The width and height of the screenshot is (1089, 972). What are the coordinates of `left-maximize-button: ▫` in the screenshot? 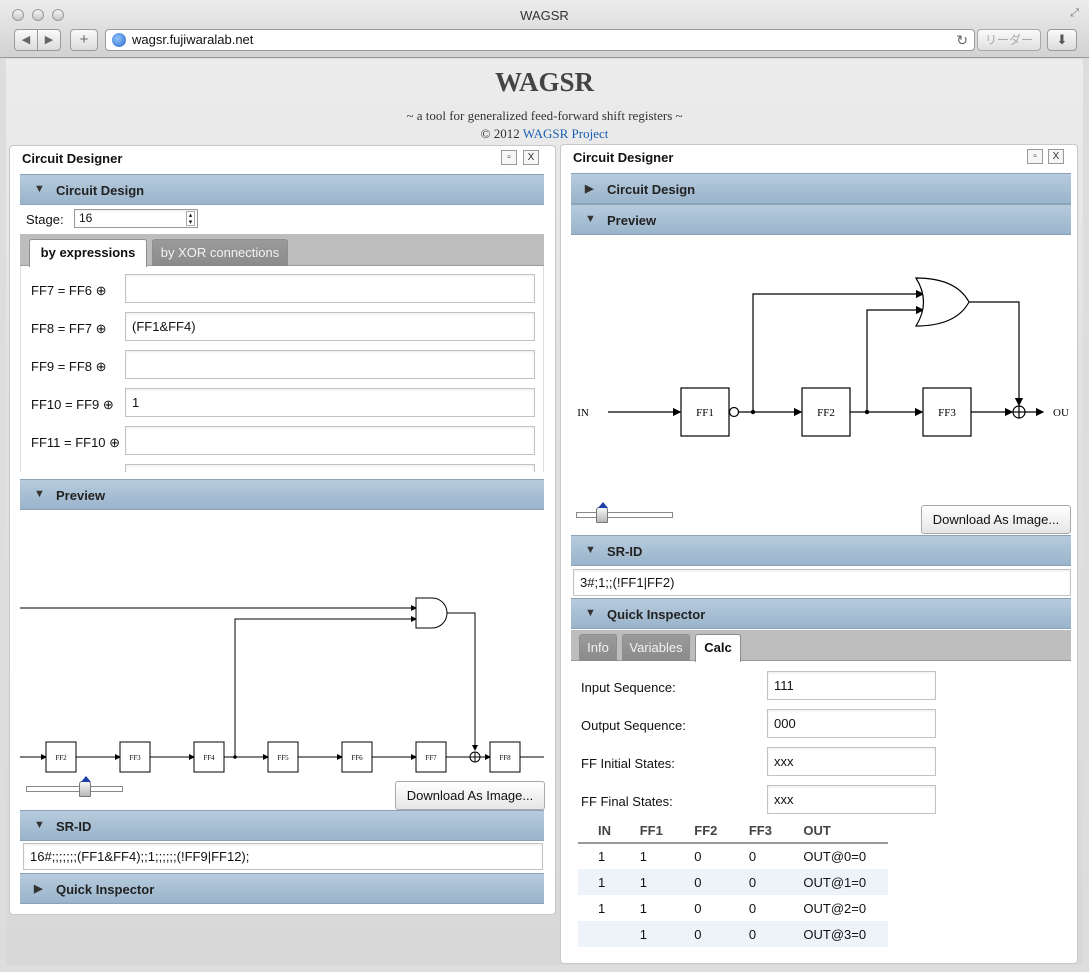 It's located at (509, 157).